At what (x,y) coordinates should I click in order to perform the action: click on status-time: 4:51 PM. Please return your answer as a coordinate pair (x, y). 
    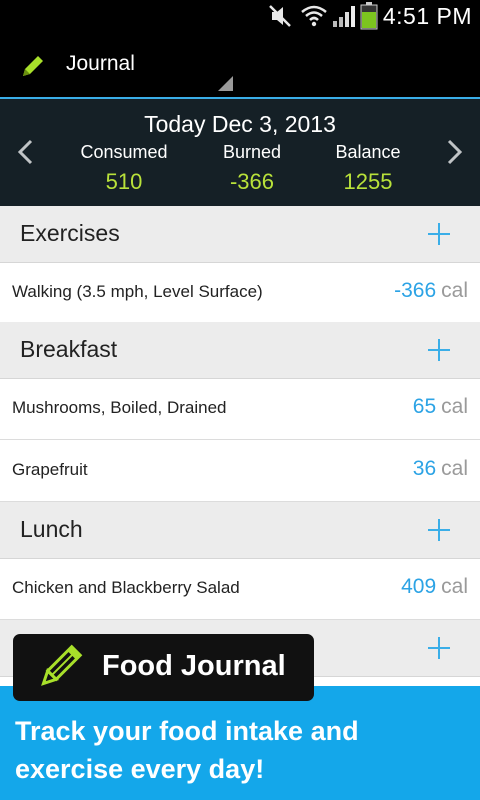
    Looking at the image, I should click on (427, 16).